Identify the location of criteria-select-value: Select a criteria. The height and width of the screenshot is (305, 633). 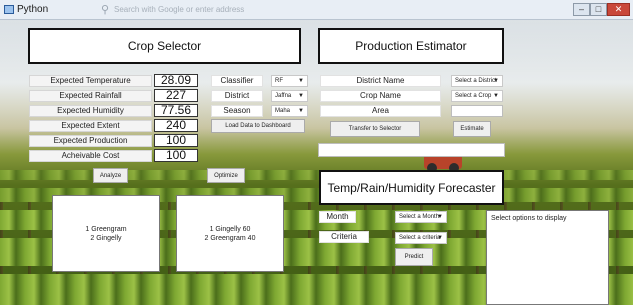
(420, 238).